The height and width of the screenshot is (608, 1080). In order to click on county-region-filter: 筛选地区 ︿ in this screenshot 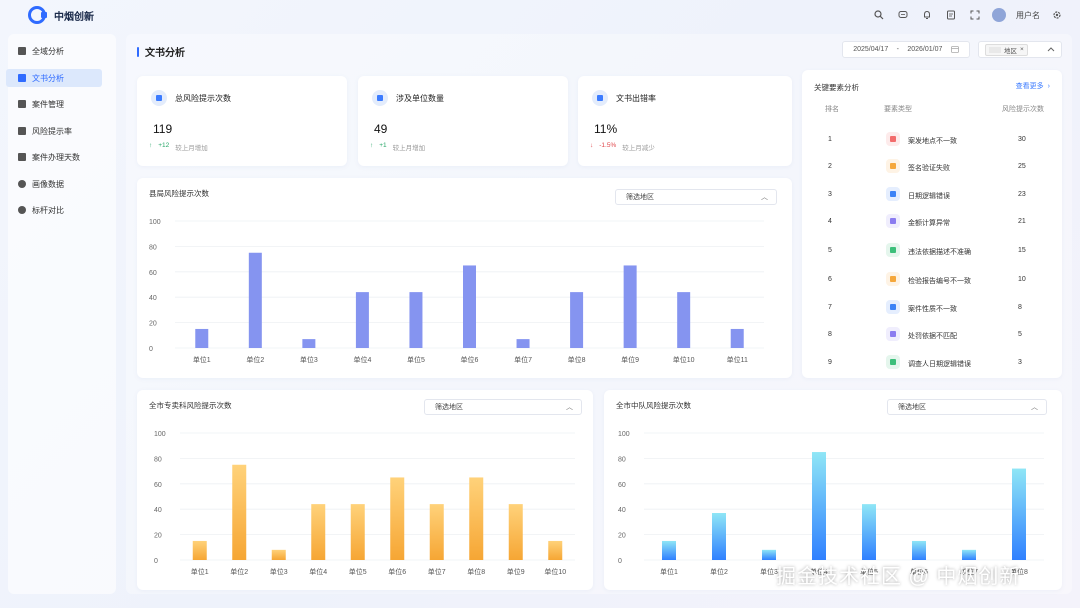, I will do `click(696, 197)`.